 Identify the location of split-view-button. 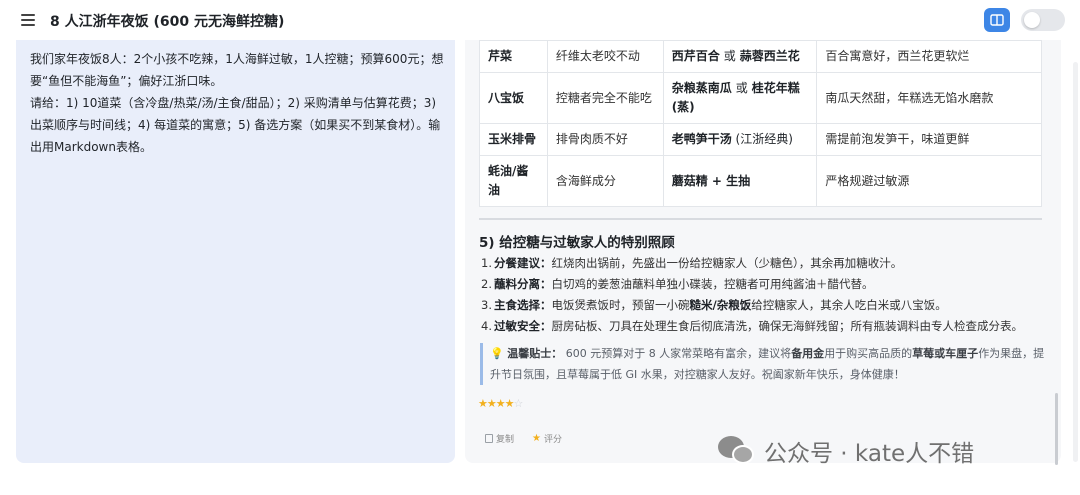
(997, 20).